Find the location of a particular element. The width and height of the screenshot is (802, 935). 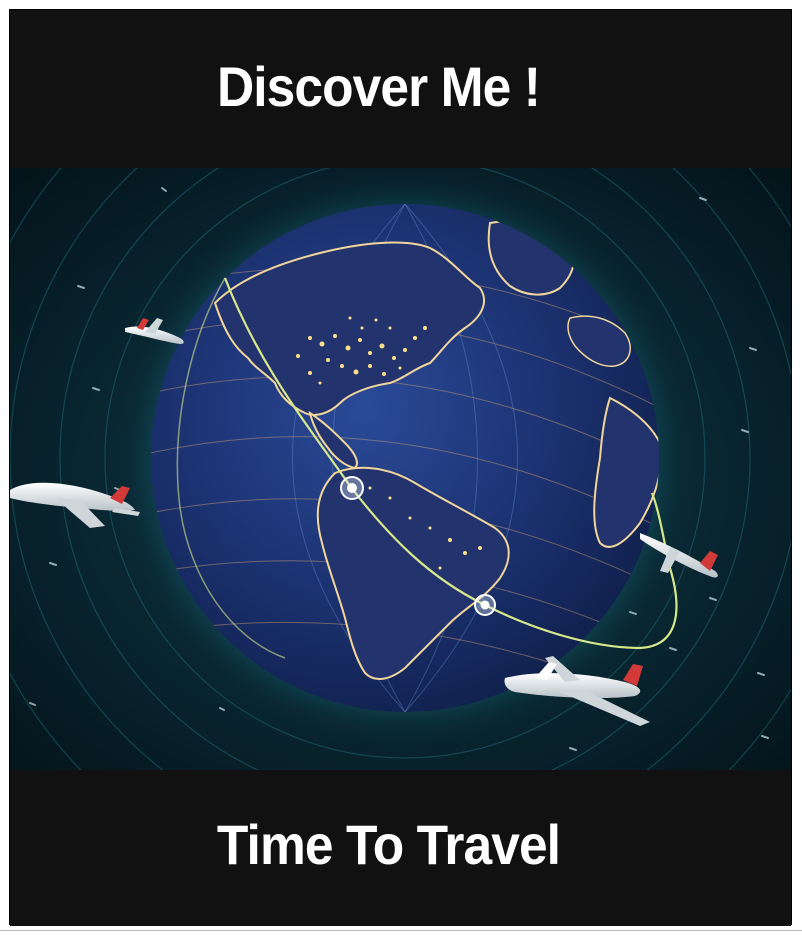

poster-title: Discover Me ! is located at coordinates (378, 86).